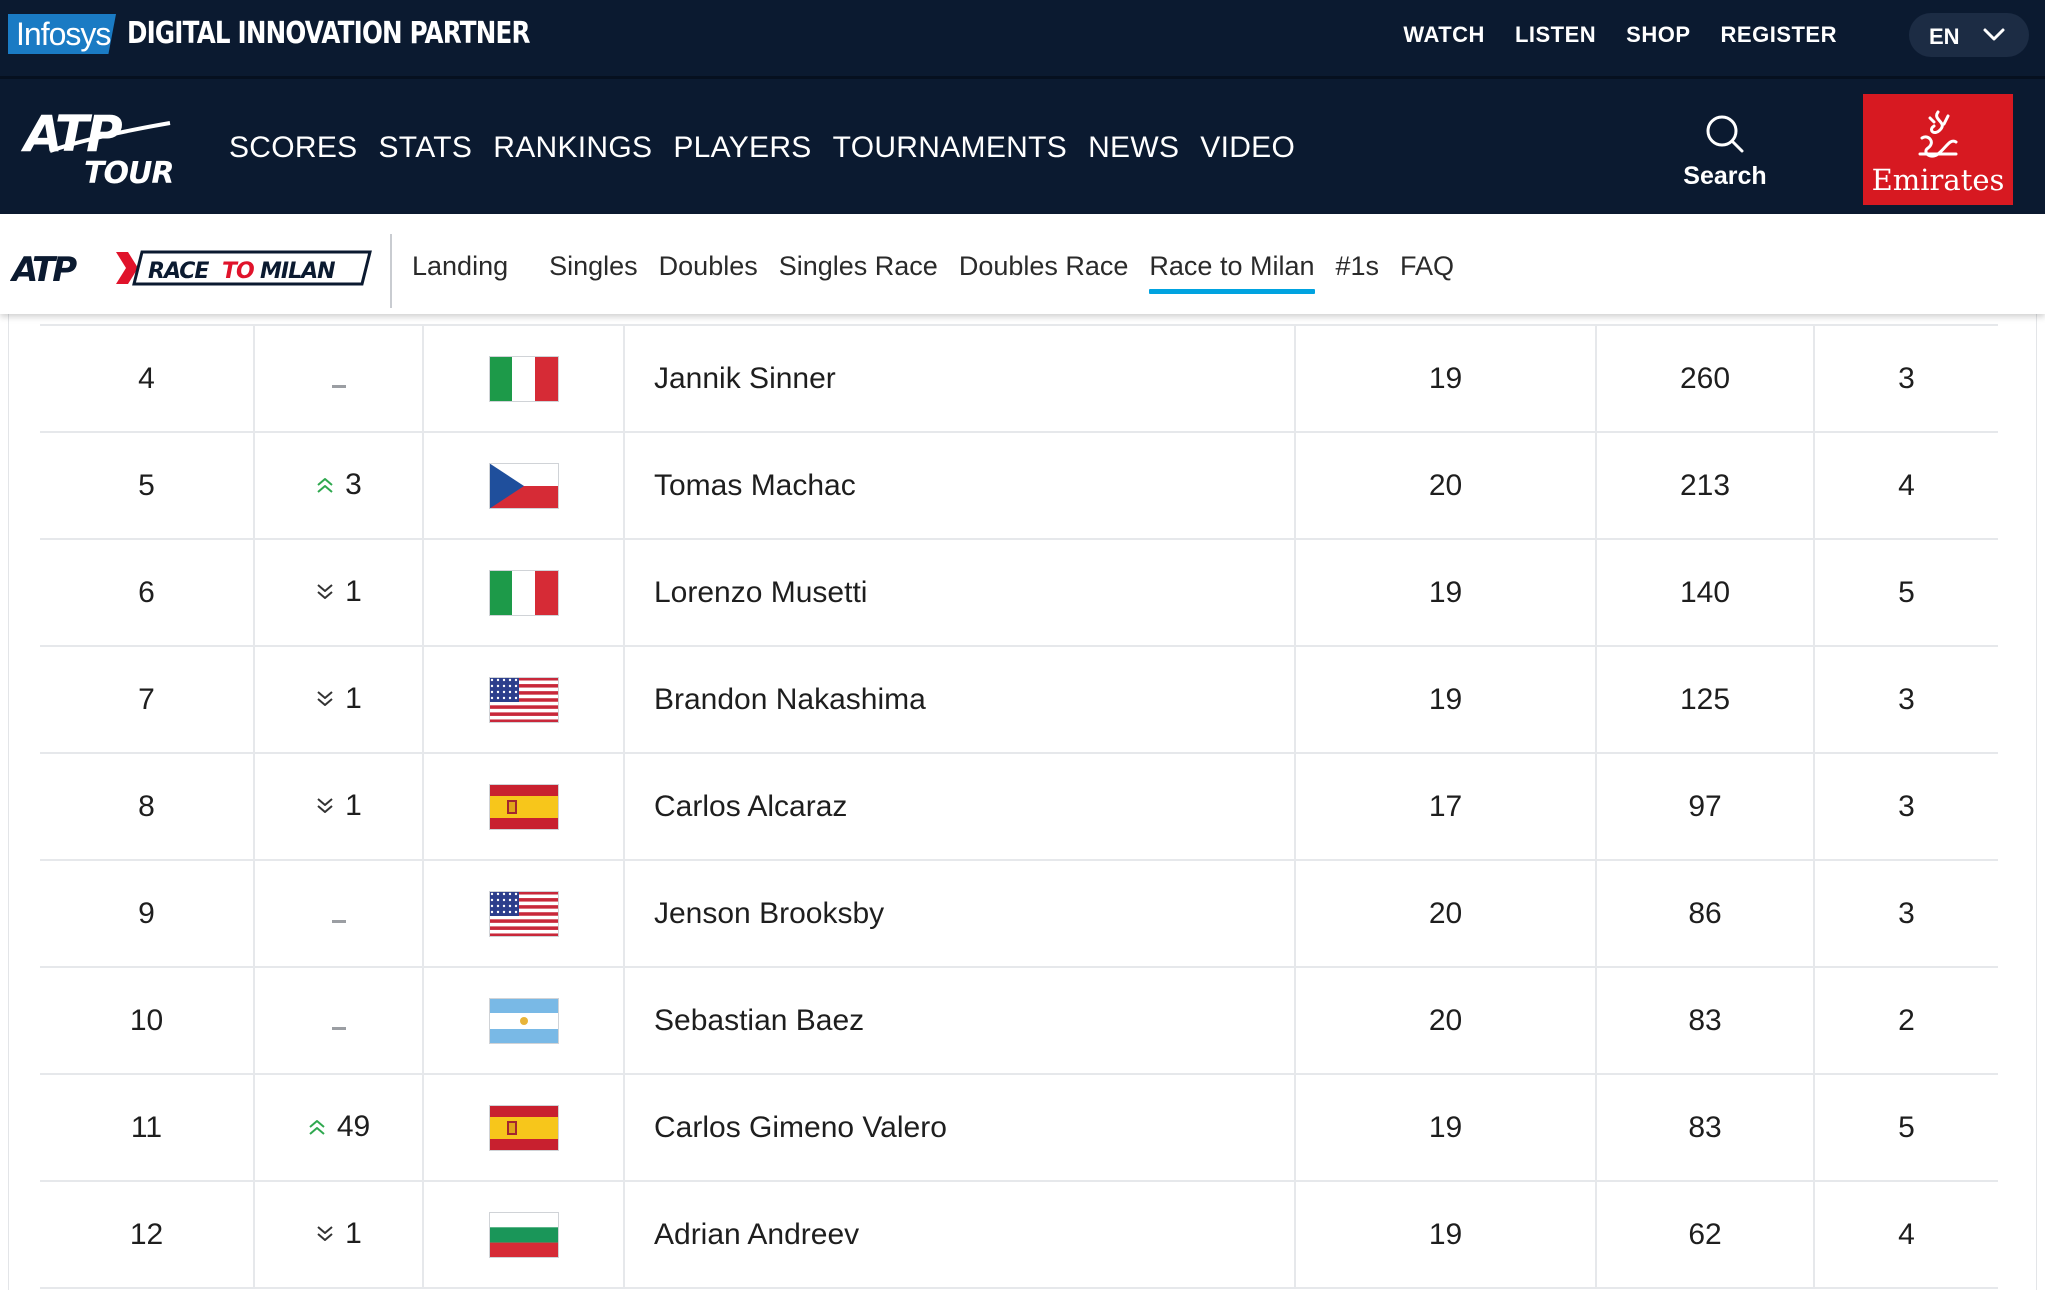  What do you see at coordinates (146, 1234) in the screenshot?
I see `rank-value: 12` at bounding box center [146, 1234].